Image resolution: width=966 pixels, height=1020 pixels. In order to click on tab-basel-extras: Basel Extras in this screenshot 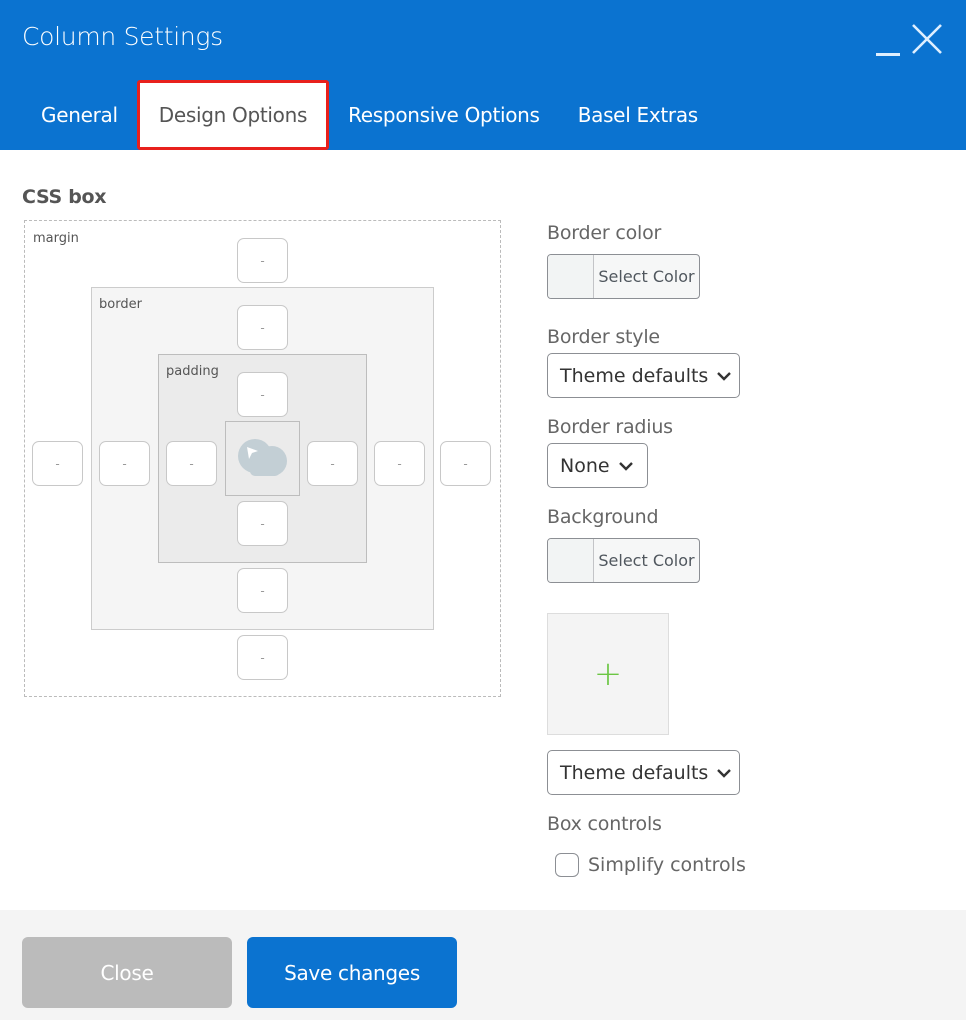, I will do `click(638, 115)`.